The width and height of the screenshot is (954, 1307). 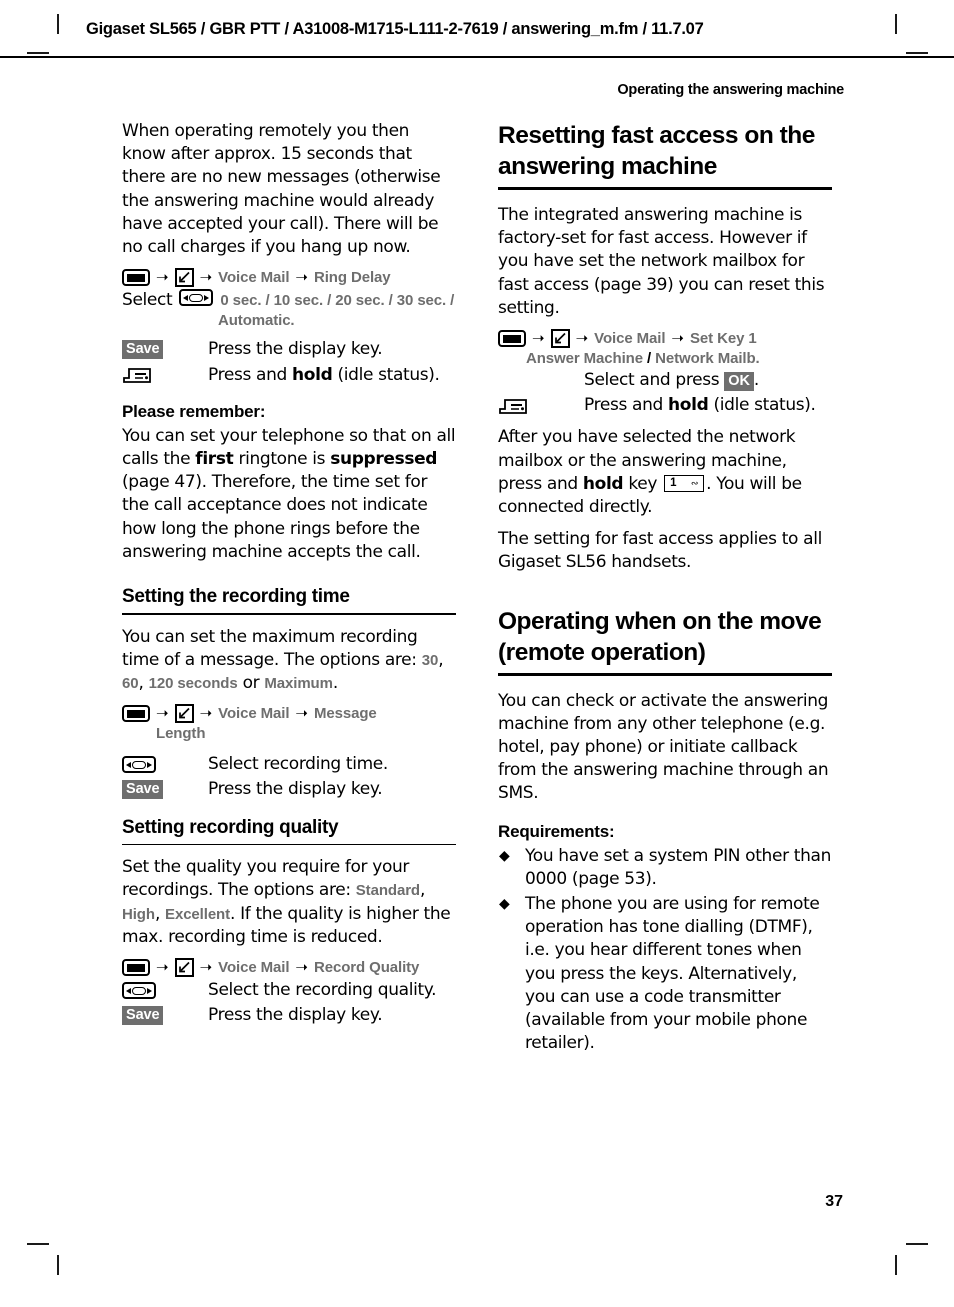 I want to click on step-text-select-ok: Select and press OK., so click(x=671, y=381).